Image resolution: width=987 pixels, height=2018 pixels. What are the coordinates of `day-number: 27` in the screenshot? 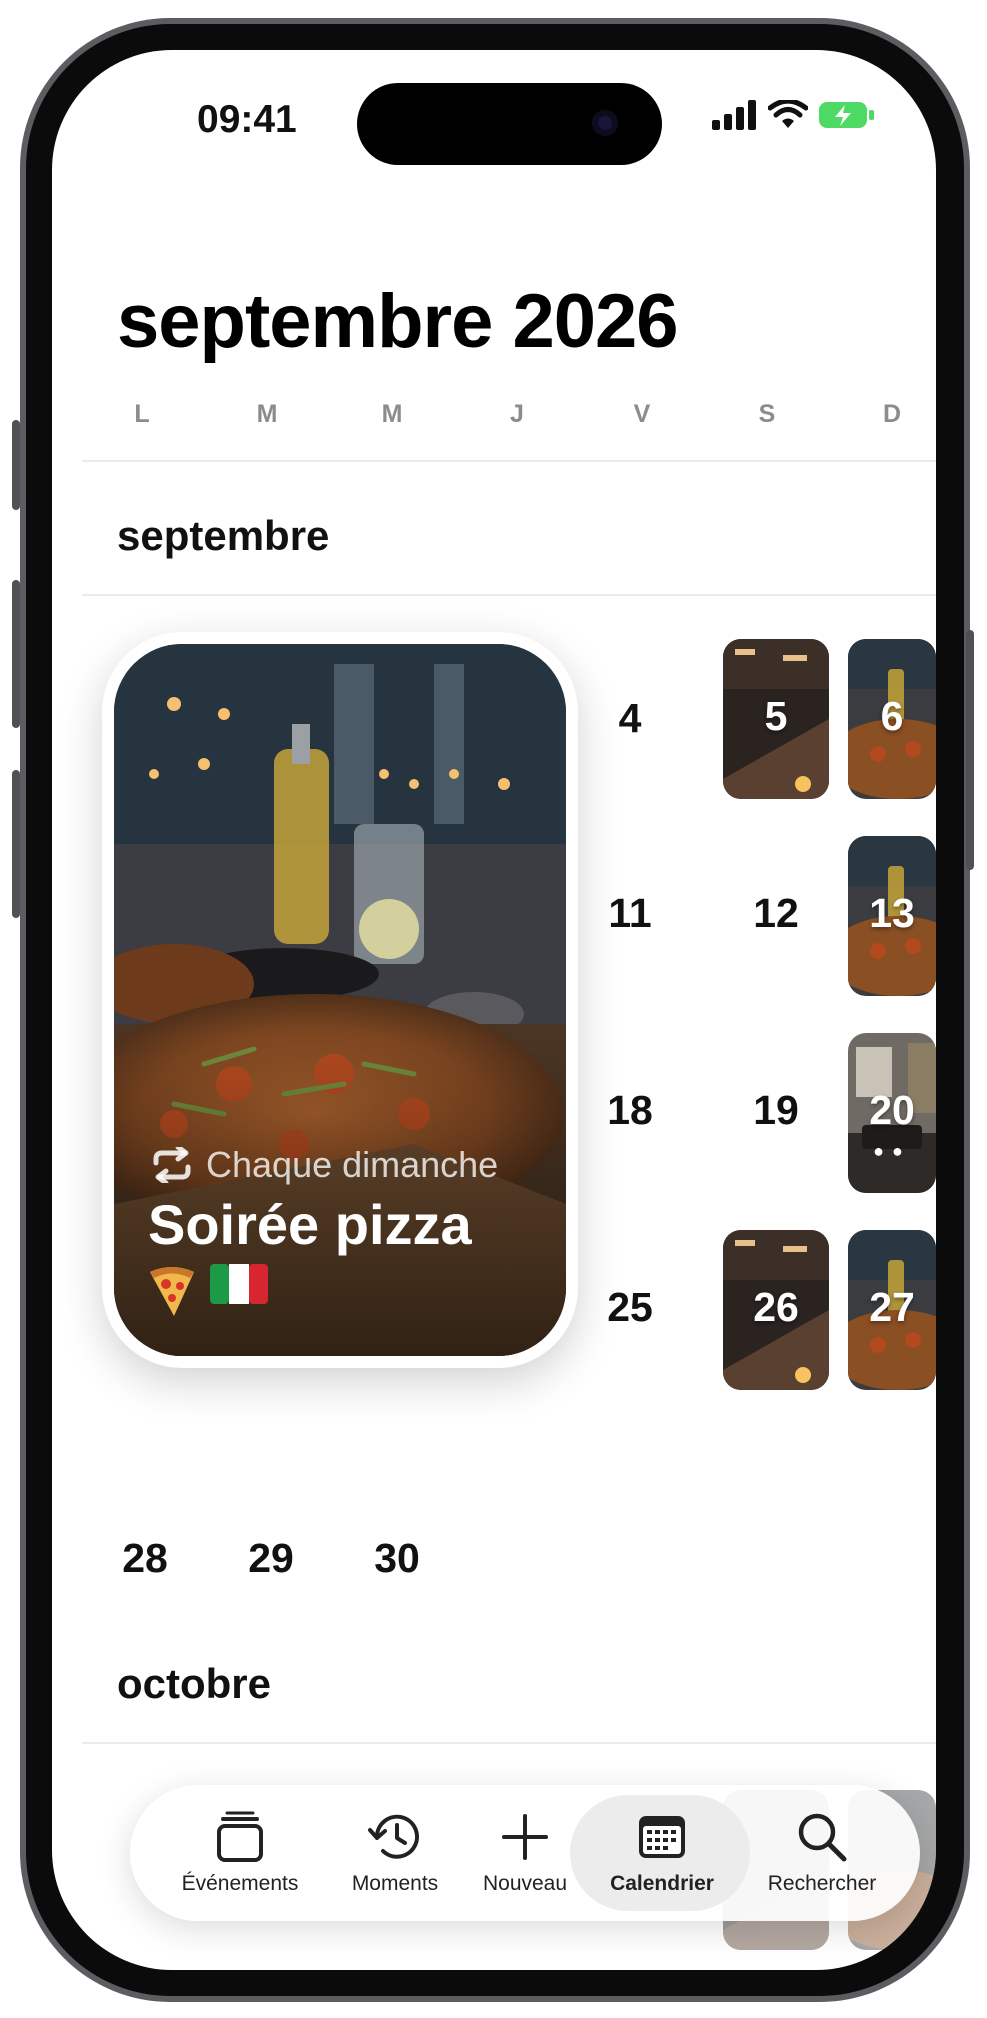 It's located at (892, 1307).